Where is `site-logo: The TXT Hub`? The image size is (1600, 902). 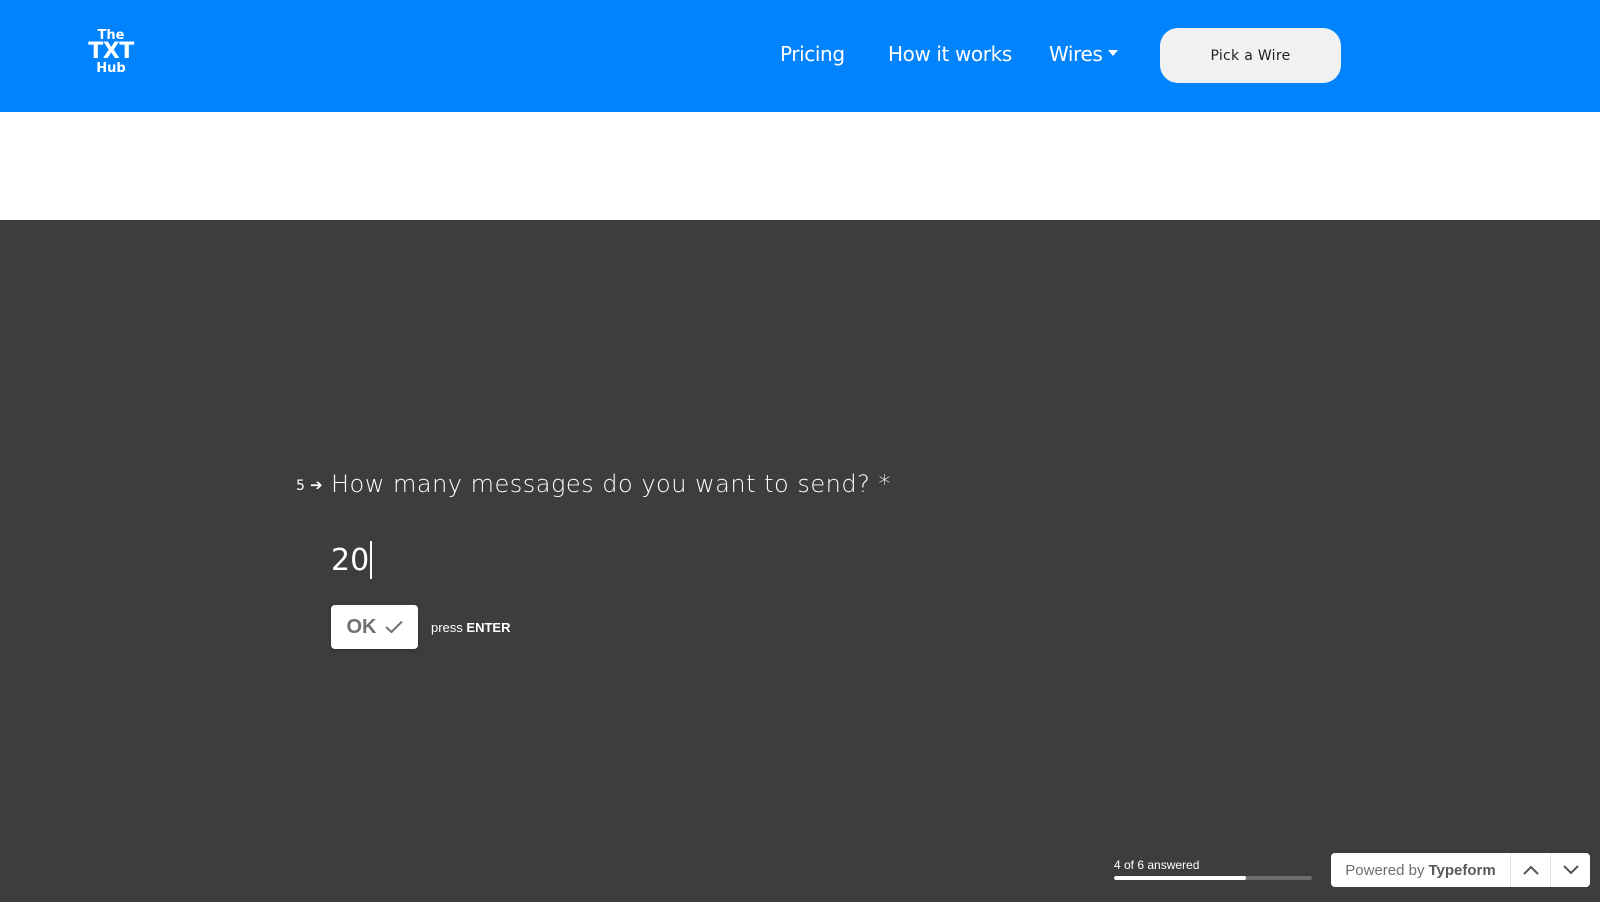
site-logo: The TXT Hub is located at coordinates (111, 54).